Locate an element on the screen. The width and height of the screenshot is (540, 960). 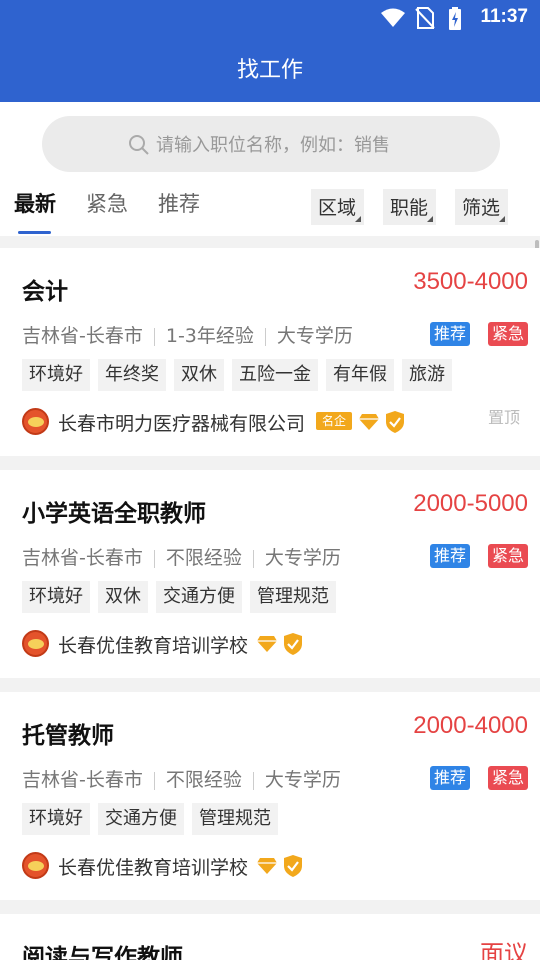
pinned-label: 置顶 is located at coordinates (503, 417).